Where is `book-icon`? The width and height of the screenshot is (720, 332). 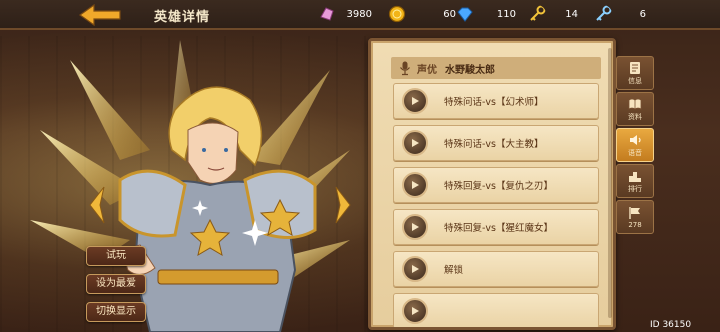 book-icon is located at coordinates (635, 104).